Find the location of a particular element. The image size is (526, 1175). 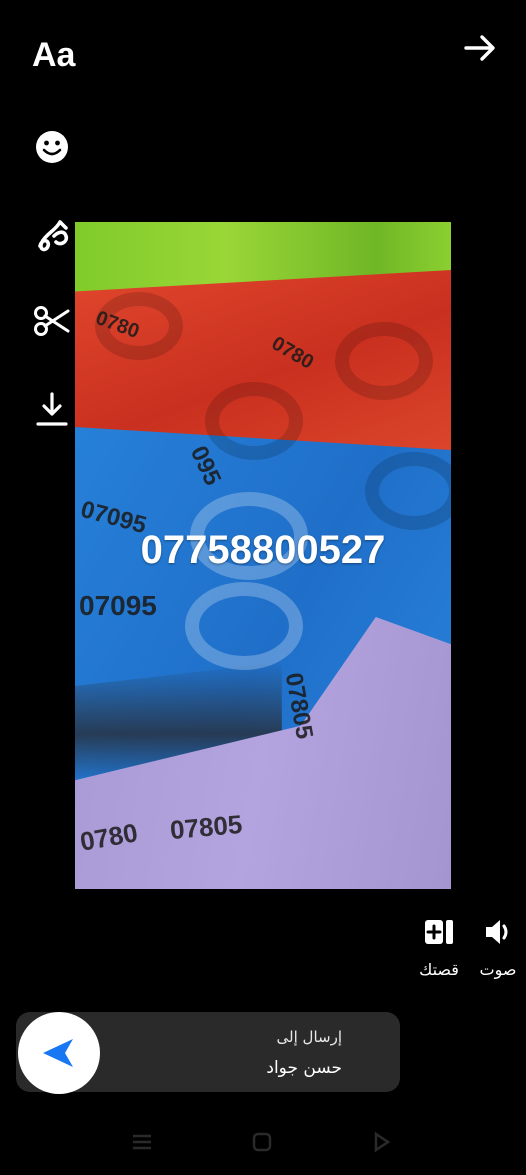

sound-button: صوت is located at coordinates (498, 947).